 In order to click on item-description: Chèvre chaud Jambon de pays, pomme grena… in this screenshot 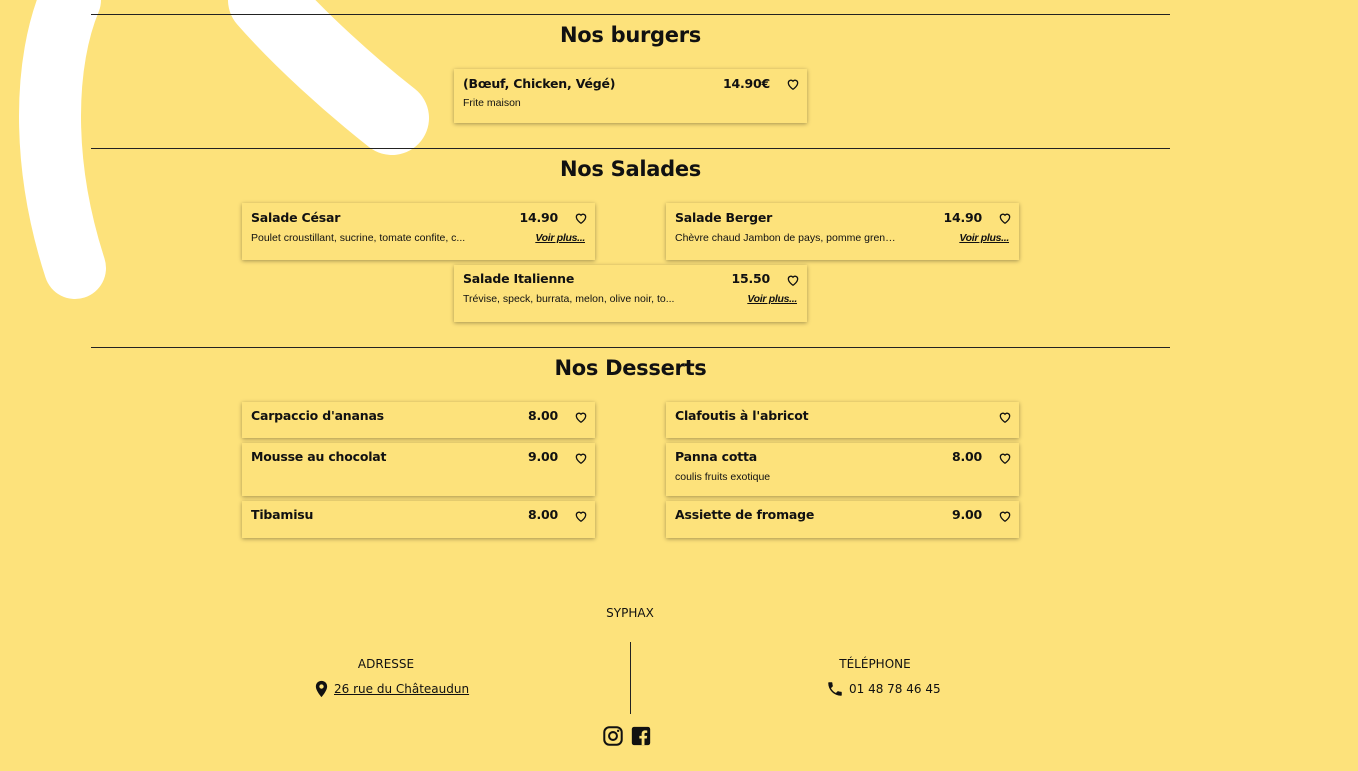, I will do `click(786, 238)`.